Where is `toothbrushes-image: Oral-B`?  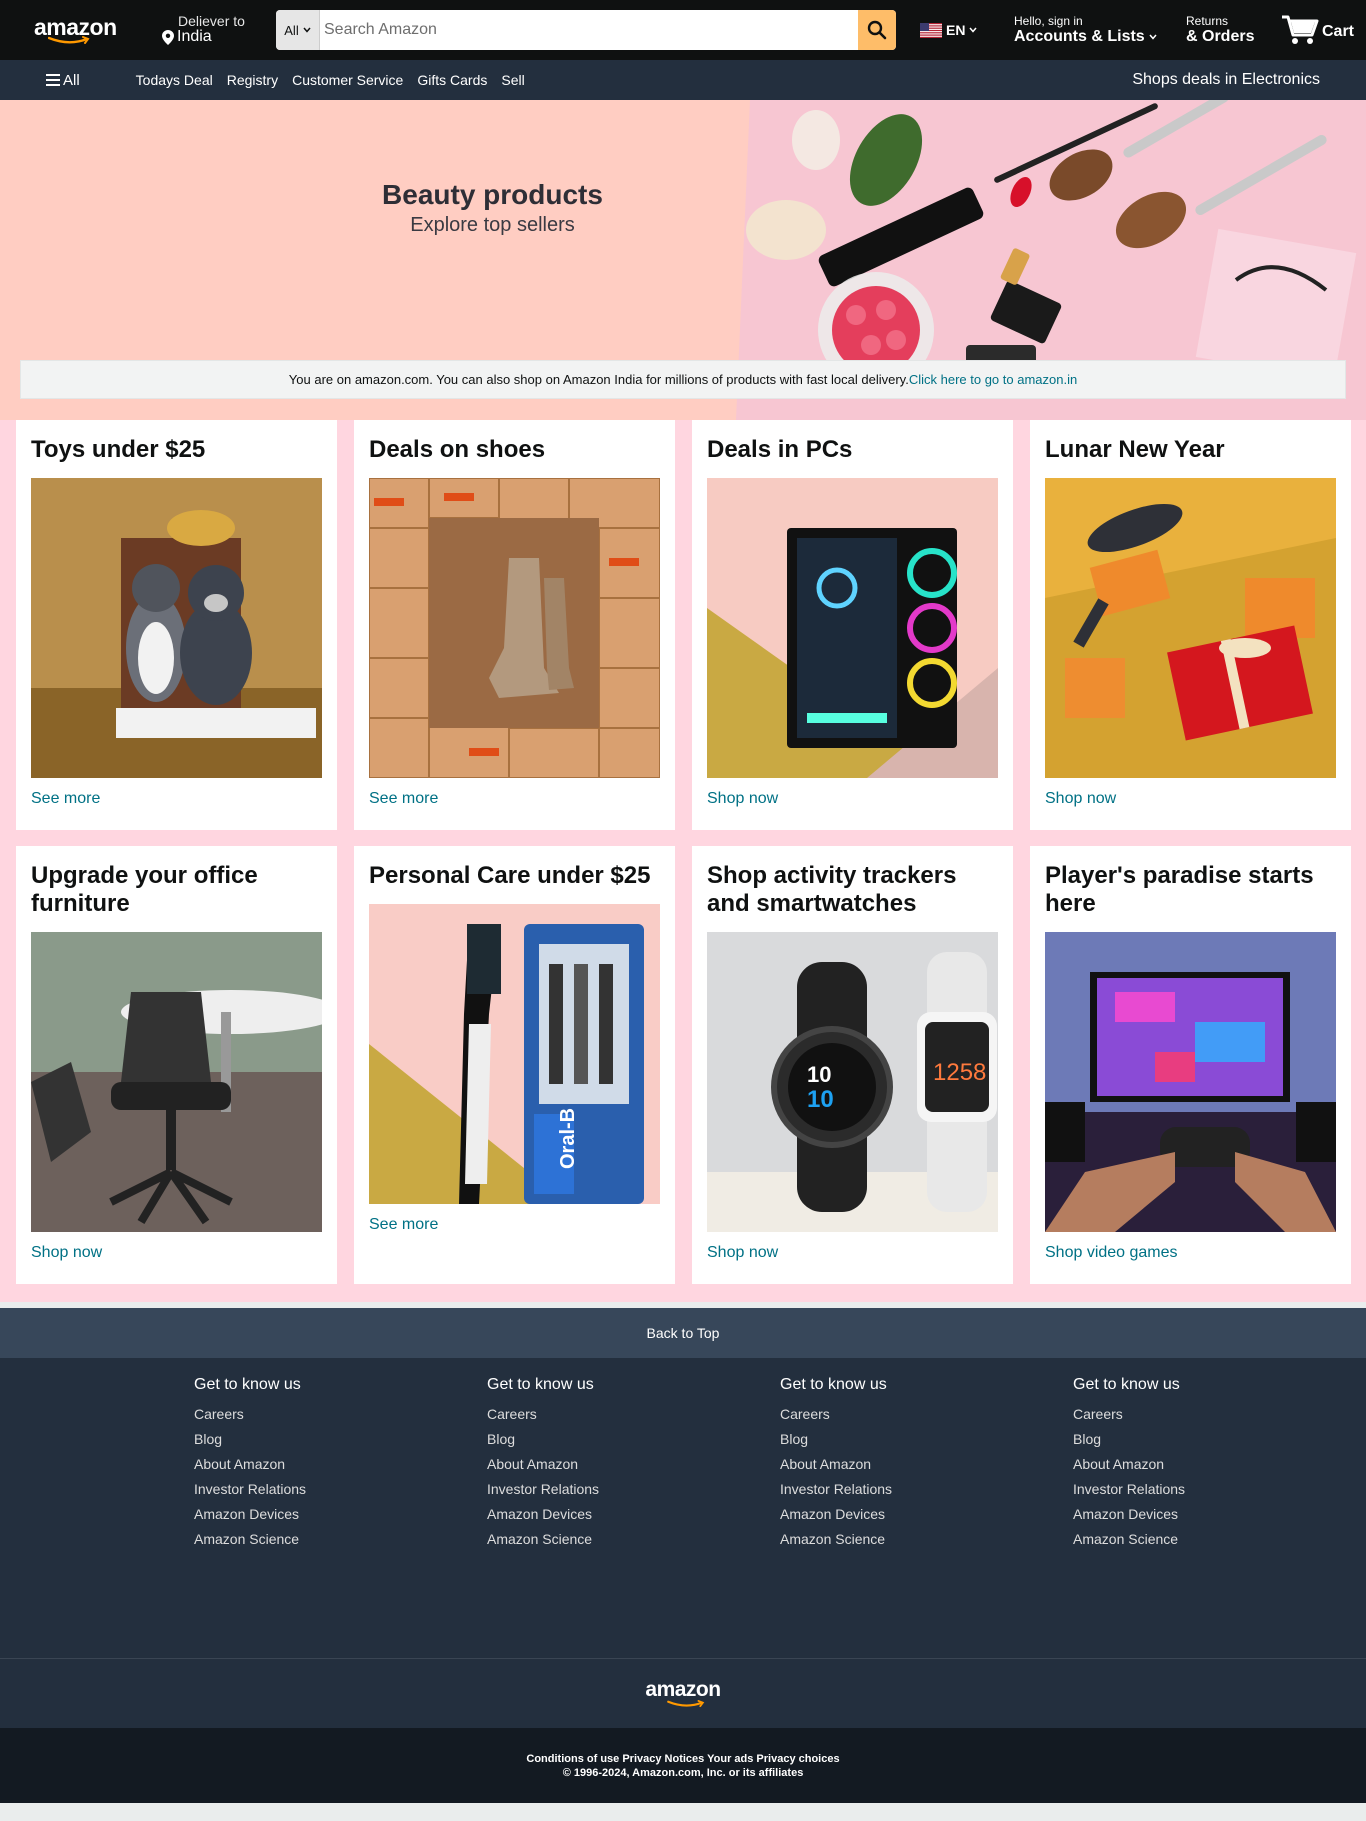
toothbrushes-image: Oral-B is located at coordinates (514, 1054).